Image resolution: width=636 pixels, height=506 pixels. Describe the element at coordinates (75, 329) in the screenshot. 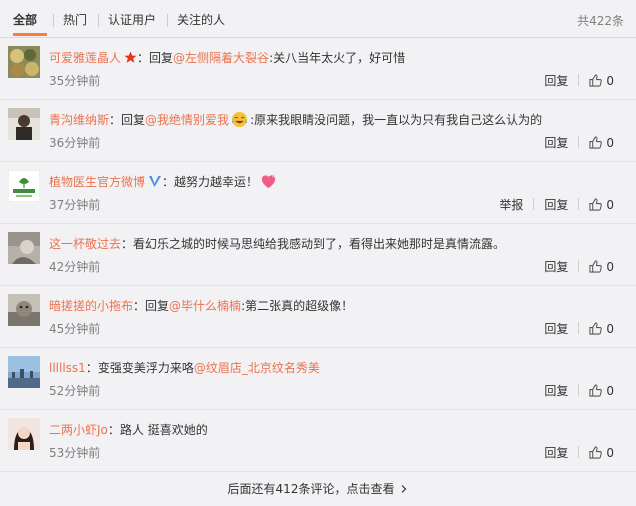

I see `comment-time: 45分钟前` at that location.